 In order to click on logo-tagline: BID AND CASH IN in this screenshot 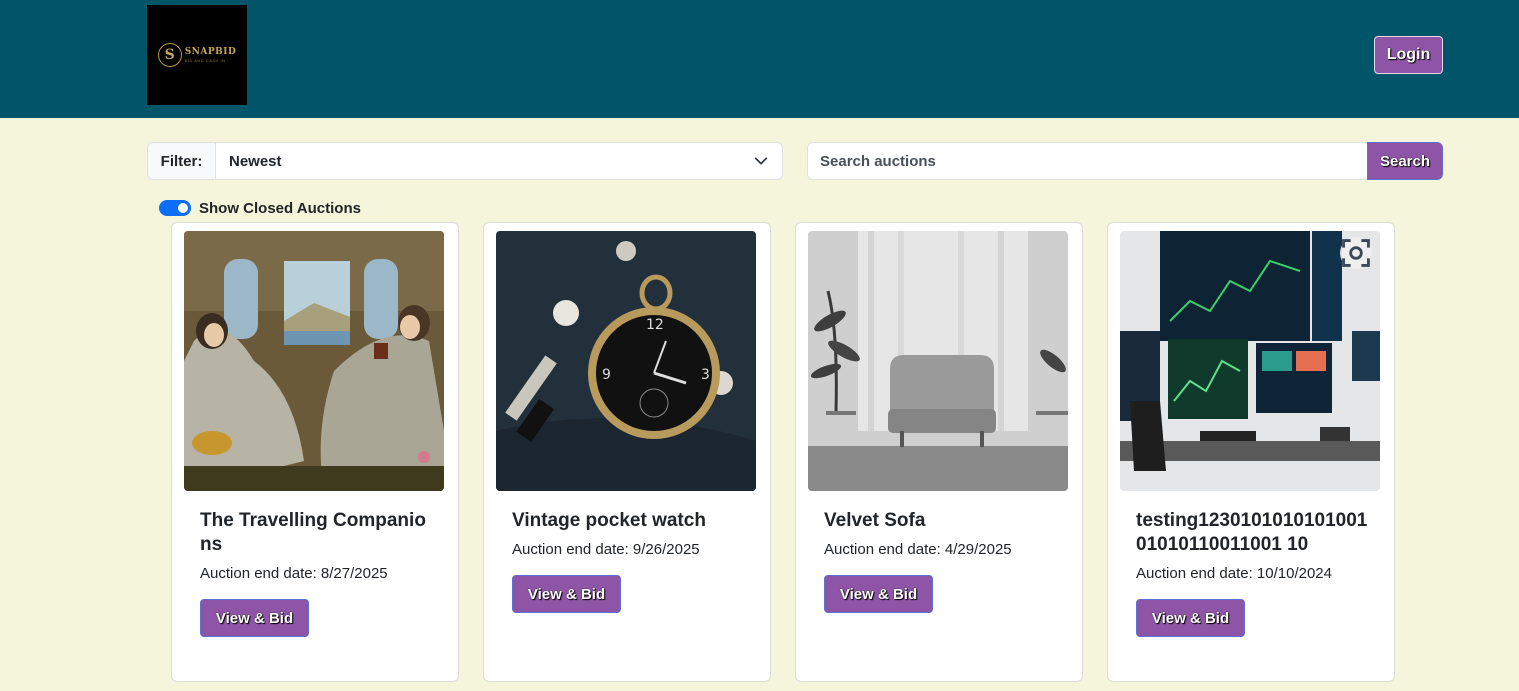, I will do `click(205, 60)`.